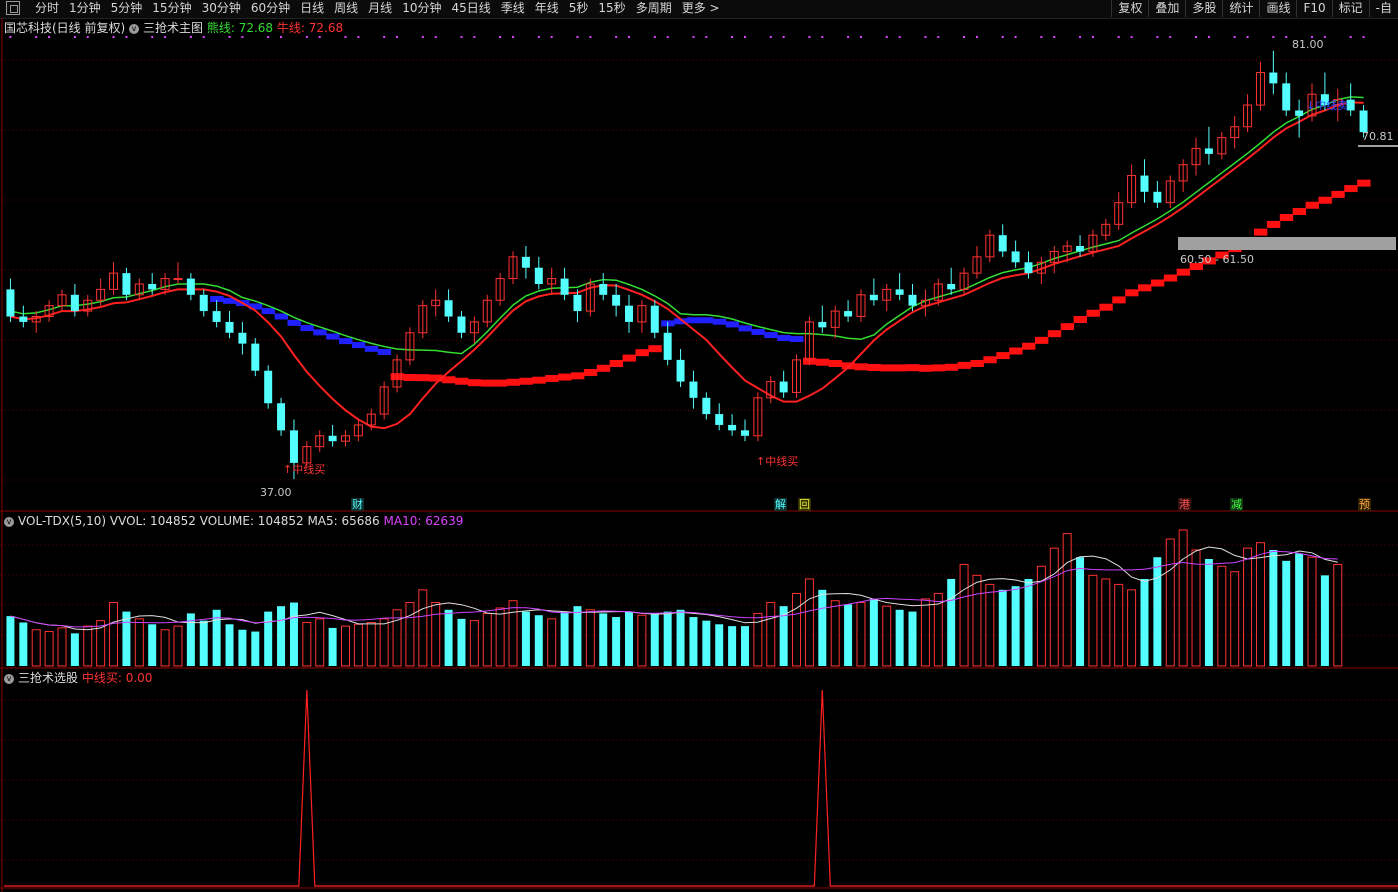  I want to click on marker-reduce: 减, so click(1236, 504).